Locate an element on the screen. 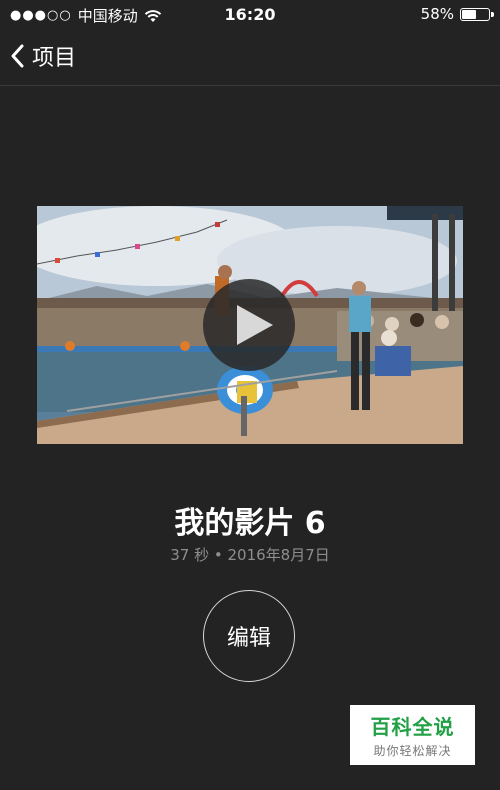  edit-label: 编辑 is located at coordinates (248, 638).